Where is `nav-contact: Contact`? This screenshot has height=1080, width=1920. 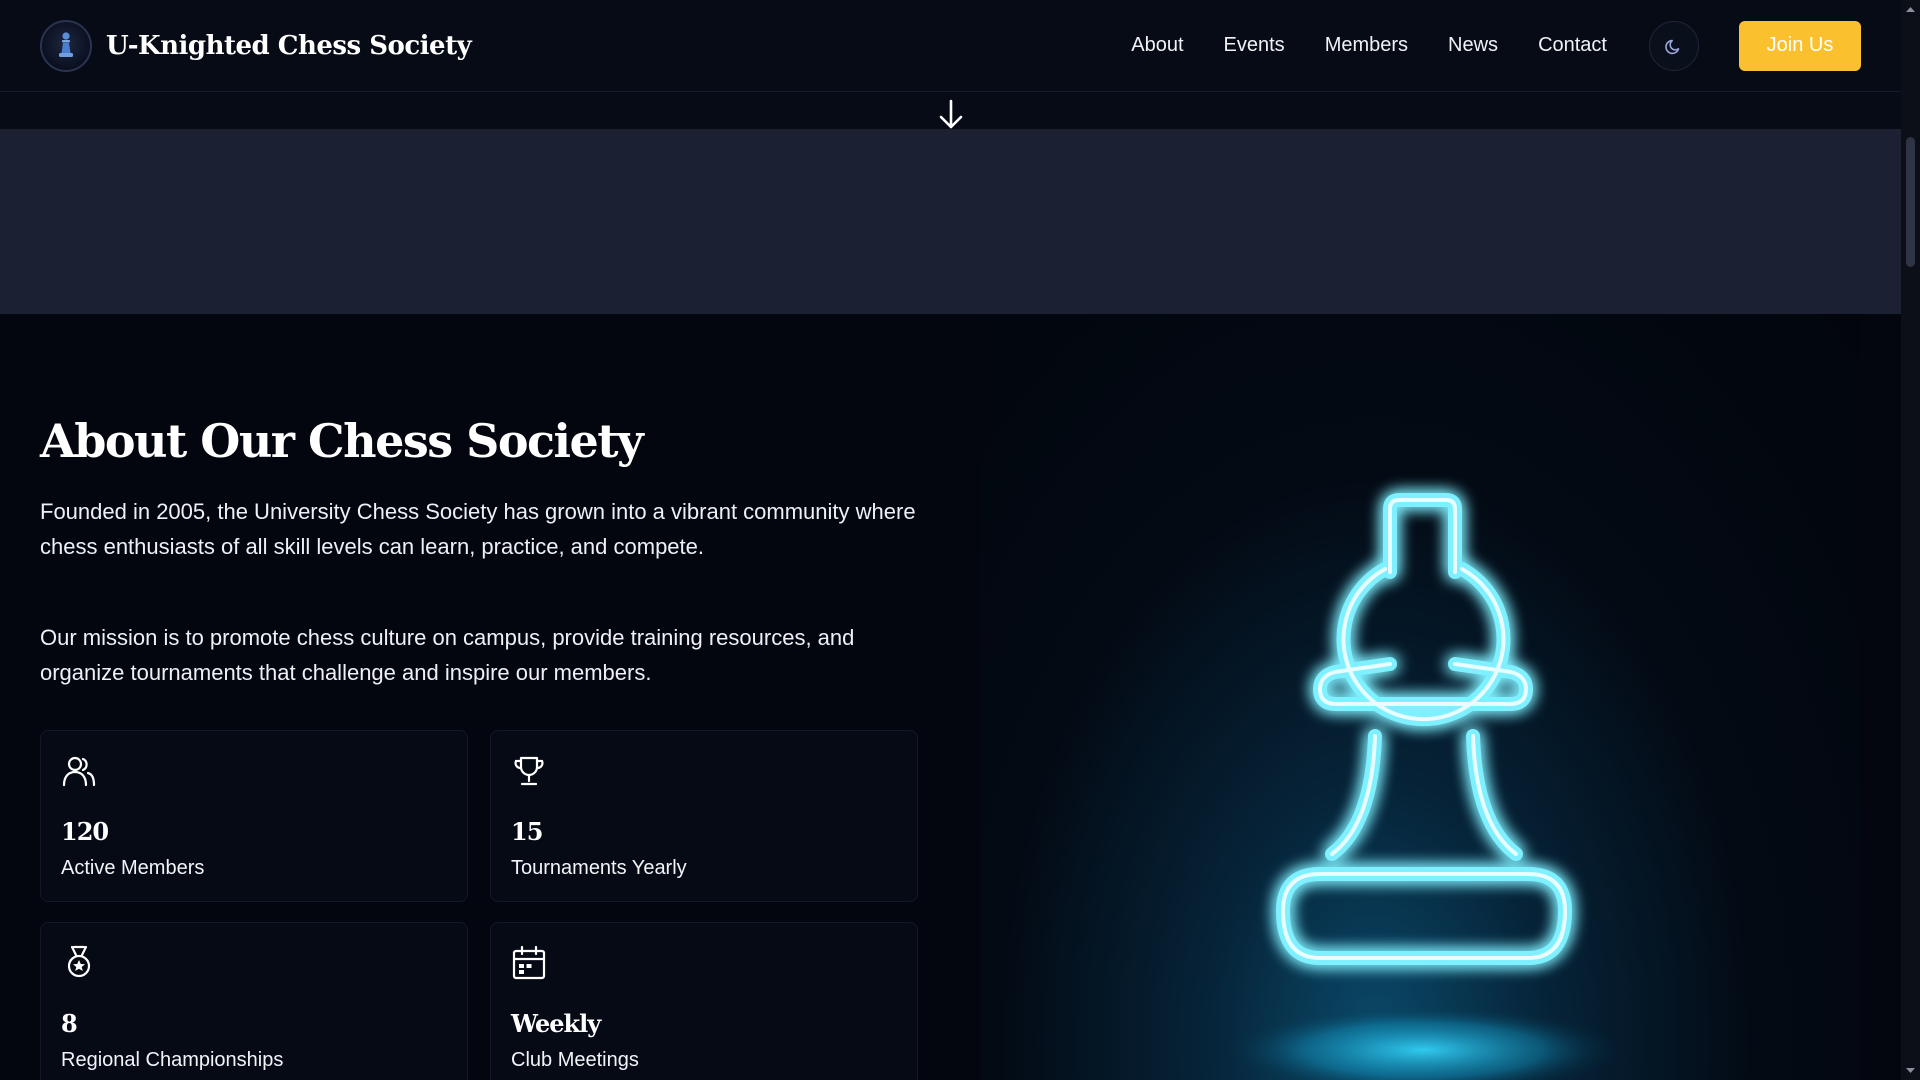 nav-contact: Contact is located at coordinates (1572, 45).